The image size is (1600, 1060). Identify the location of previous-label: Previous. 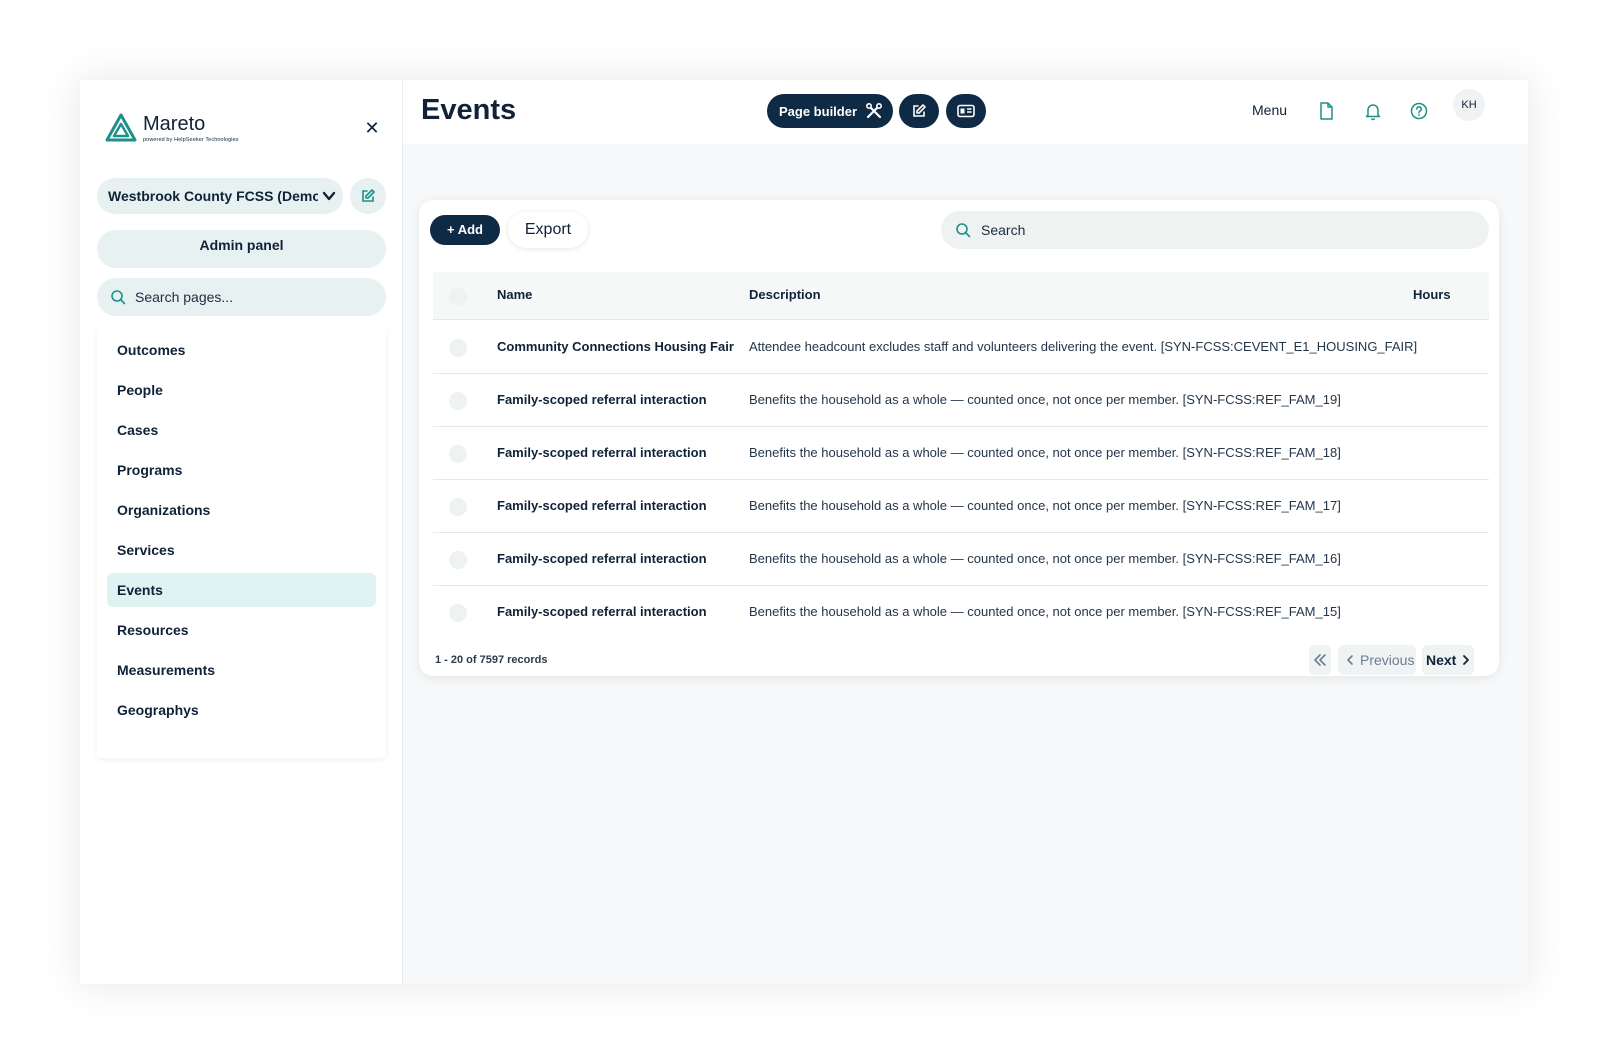
(1387, 660).